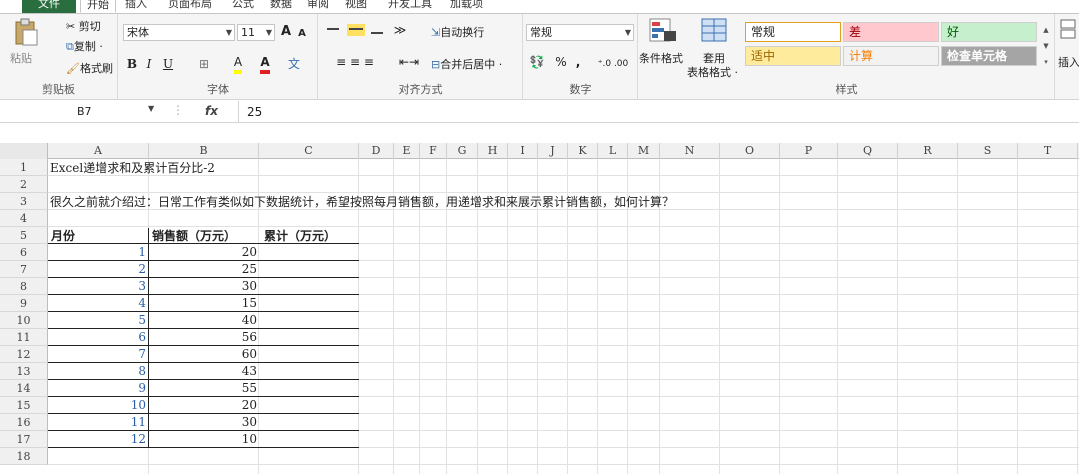 This screenshot has height=474, width=1079. Describe the element at coordinates (24, 252) in the screenshot. I see `row-header-6: 6` at that location.